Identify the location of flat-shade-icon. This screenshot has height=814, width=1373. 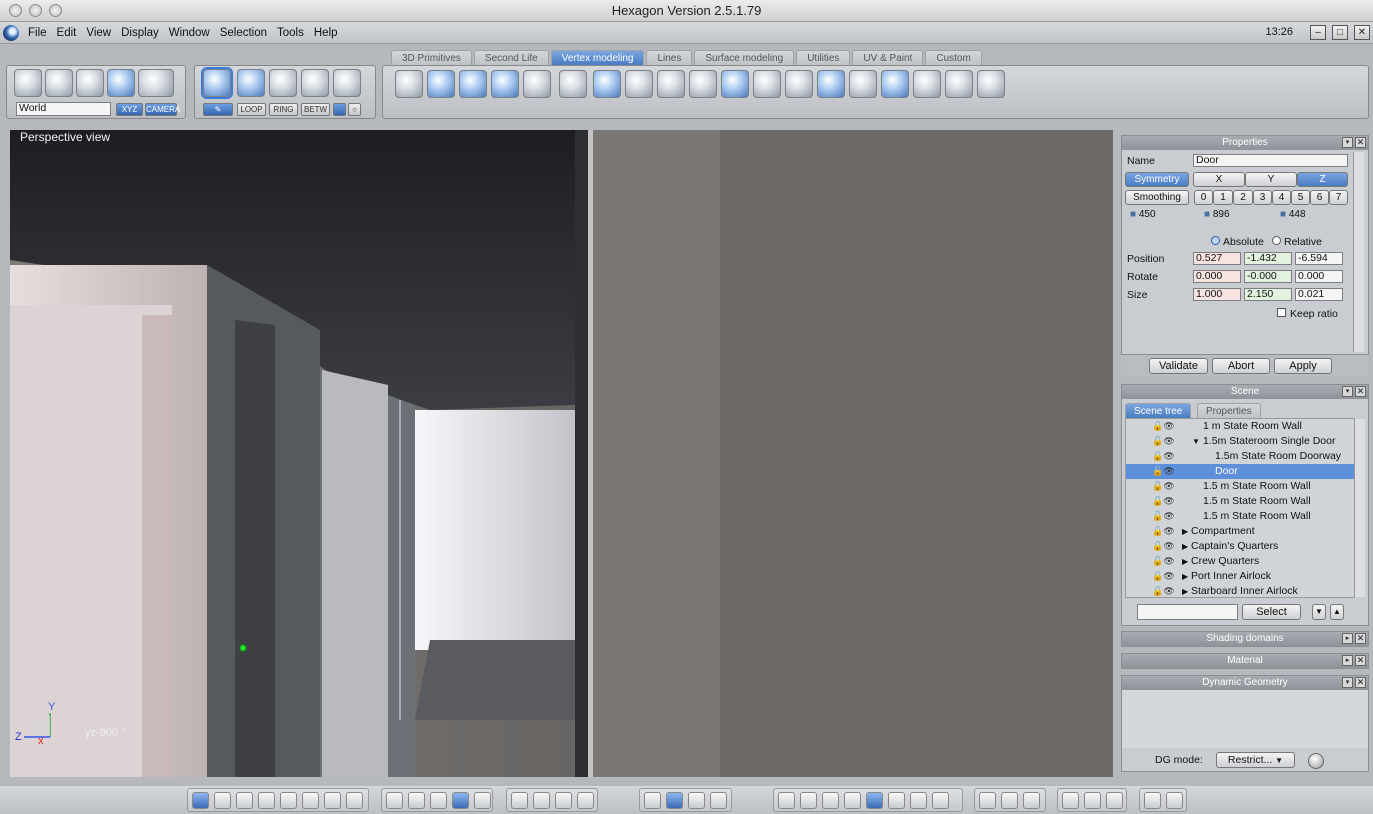
(830, 800).